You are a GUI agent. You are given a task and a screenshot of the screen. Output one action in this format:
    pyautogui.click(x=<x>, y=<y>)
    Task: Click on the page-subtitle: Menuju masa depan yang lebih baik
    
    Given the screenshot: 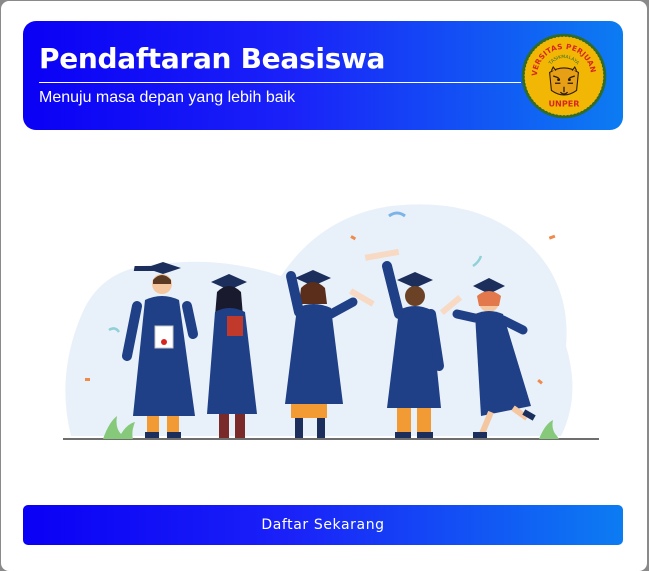 What is the action you would take?
    pyautogui.click(x=167, y=97)
    